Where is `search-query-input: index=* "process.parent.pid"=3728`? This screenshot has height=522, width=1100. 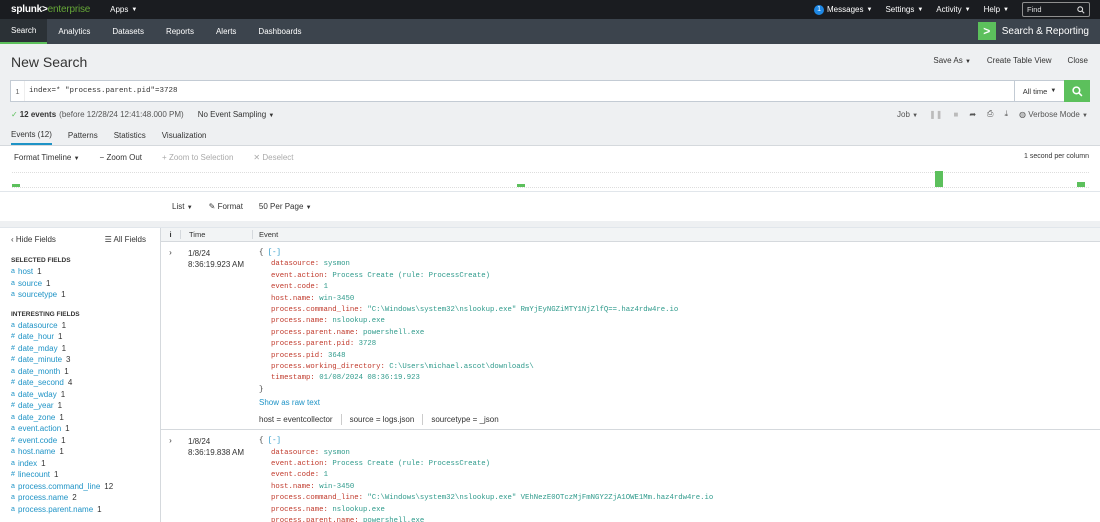
search-query-input: index=* "process.parent.pid"=3728 is located at coordinates (519, 91).